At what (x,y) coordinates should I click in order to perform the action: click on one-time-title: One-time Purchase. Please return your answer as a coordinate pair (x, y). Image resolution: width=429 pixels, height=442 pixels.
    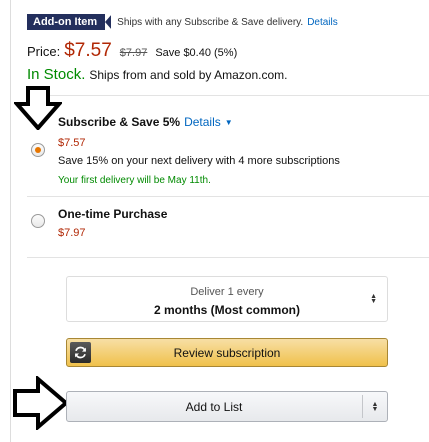
    Looking at the image, I should click on (113, 214).